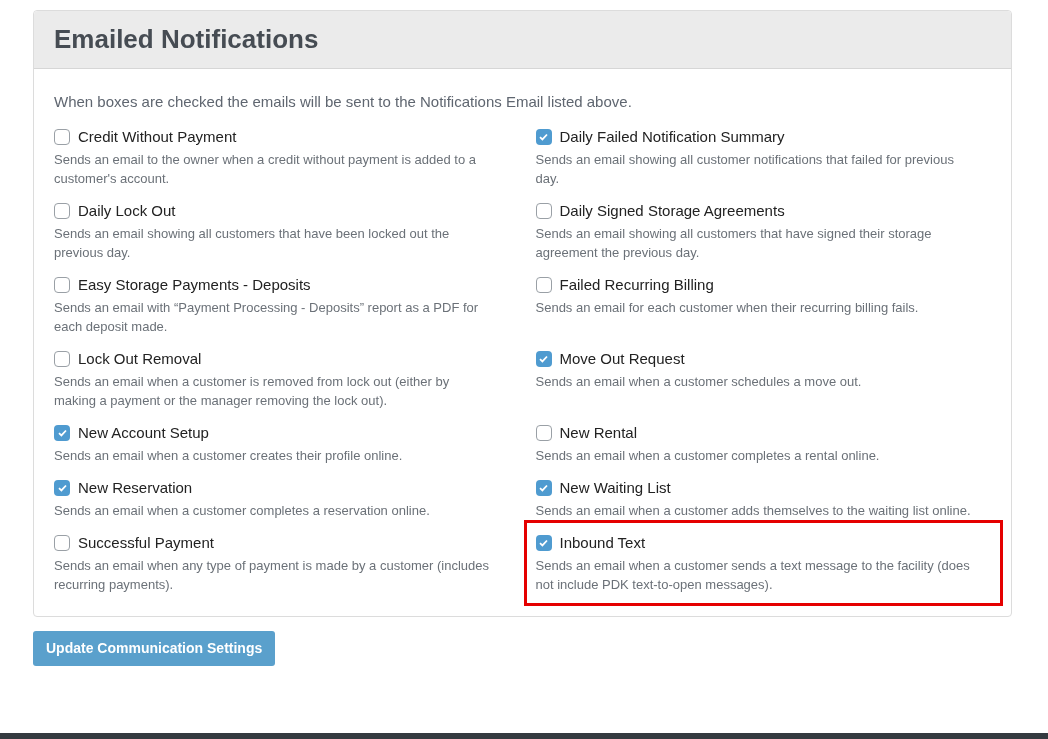  I want to click on option-label: New Reservation, so click(135, 487).